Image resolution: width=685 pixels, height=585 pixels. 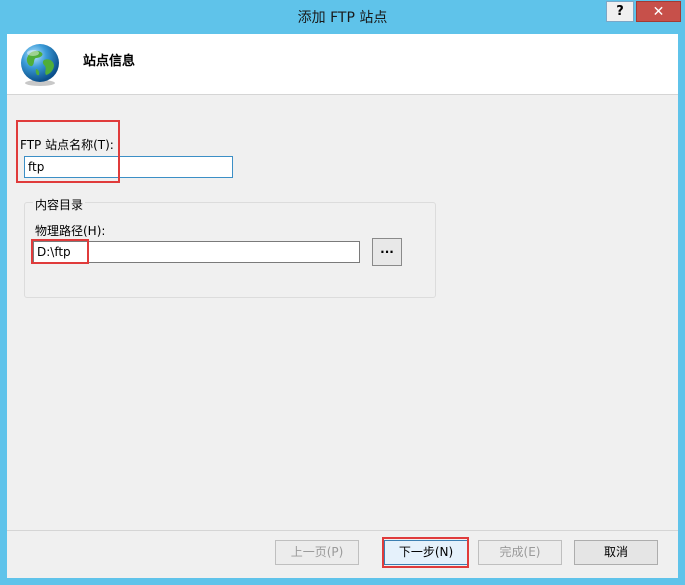 What do you see at coordinates (342, 530) in the screenshot?
I see `footer-divider` at bounding box center [342, 530].